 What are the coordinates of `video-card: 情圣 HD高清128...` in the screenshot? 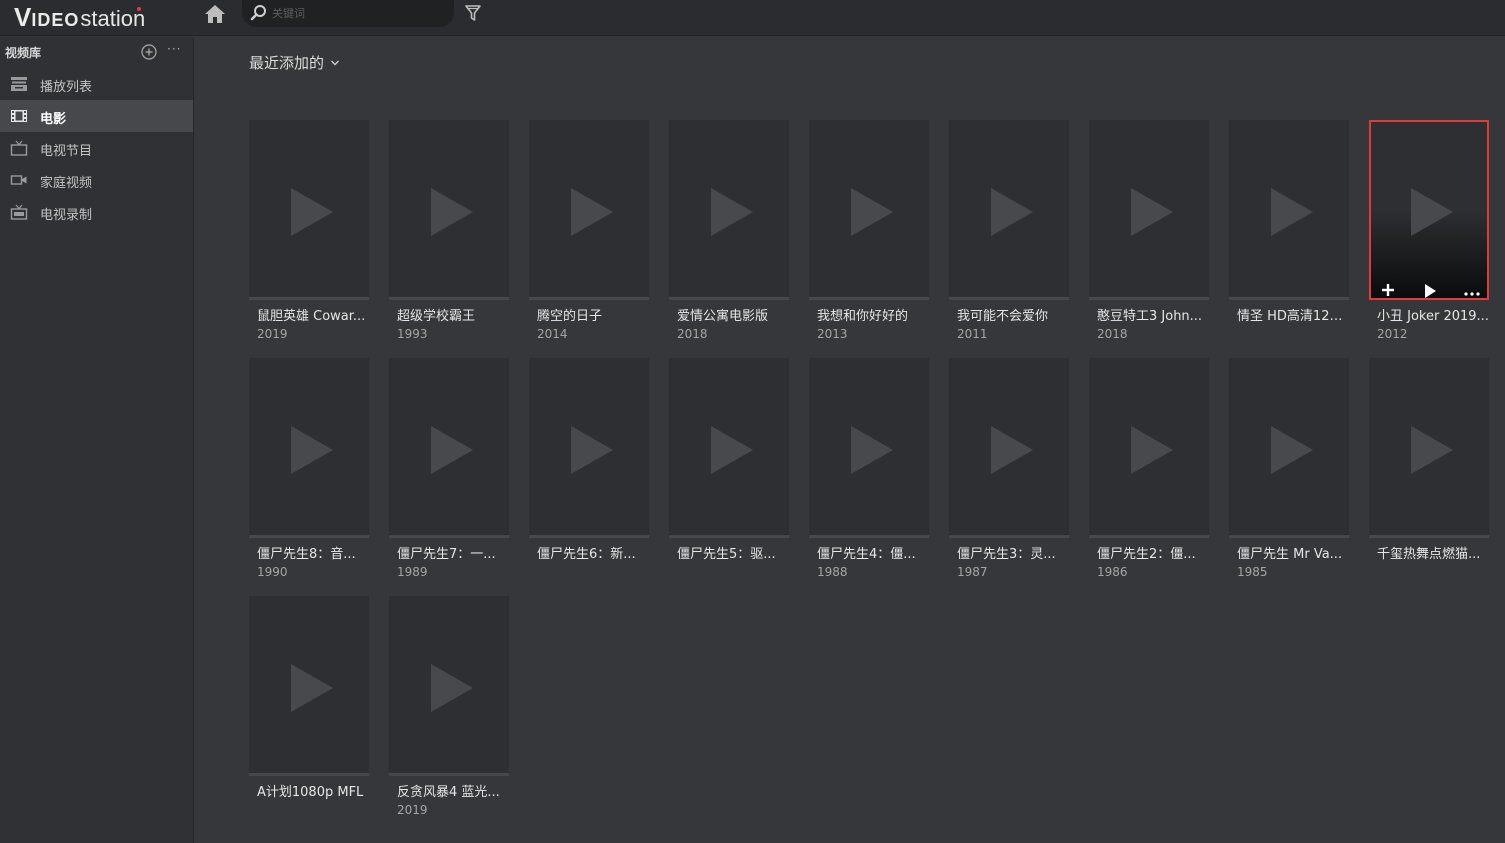 It's located at (1289, 234).